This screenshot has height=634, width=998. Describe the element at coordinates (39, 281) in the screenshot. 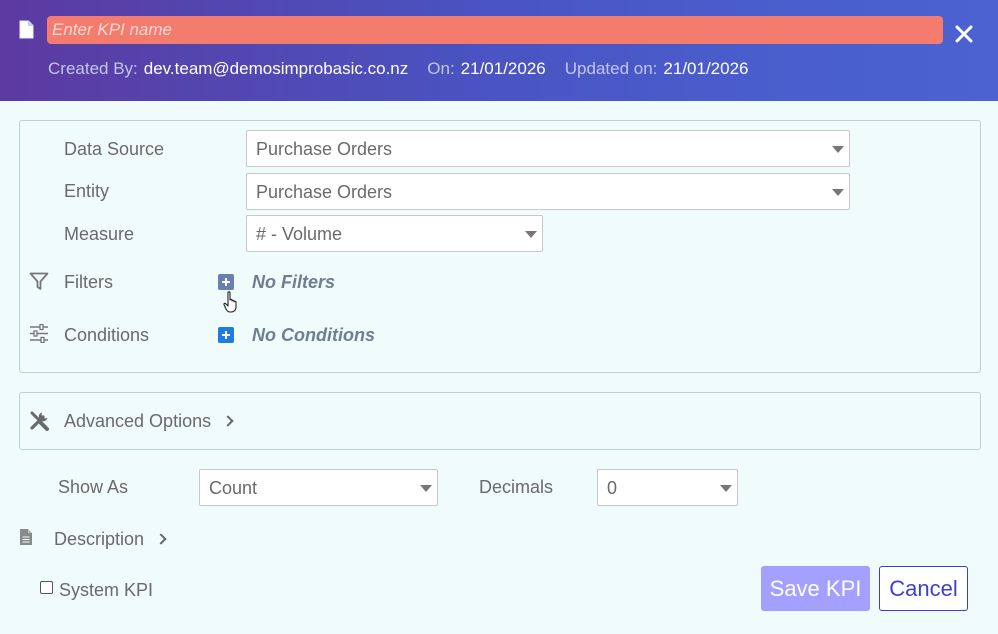

I see `filter-icon` at that location.